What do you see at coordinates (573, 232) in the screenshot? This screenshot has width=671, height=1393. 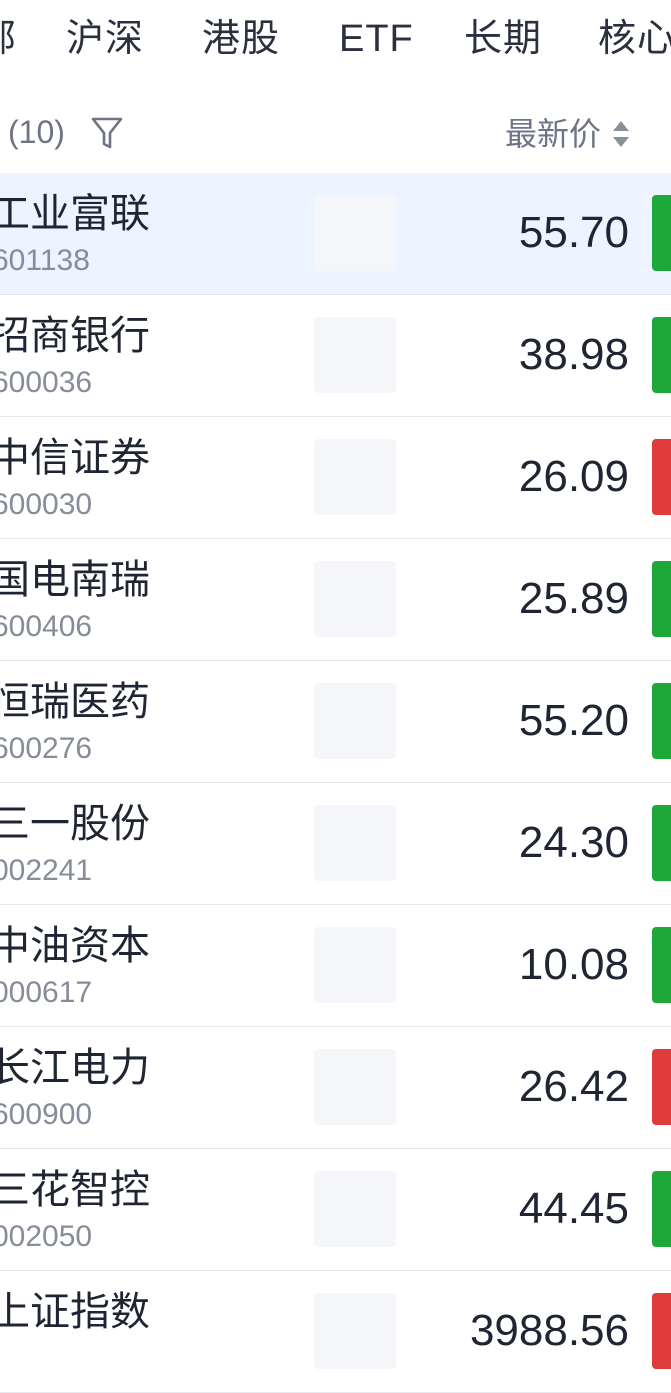 I see `latest-price: 55.70` at bounding box center [573, 232].